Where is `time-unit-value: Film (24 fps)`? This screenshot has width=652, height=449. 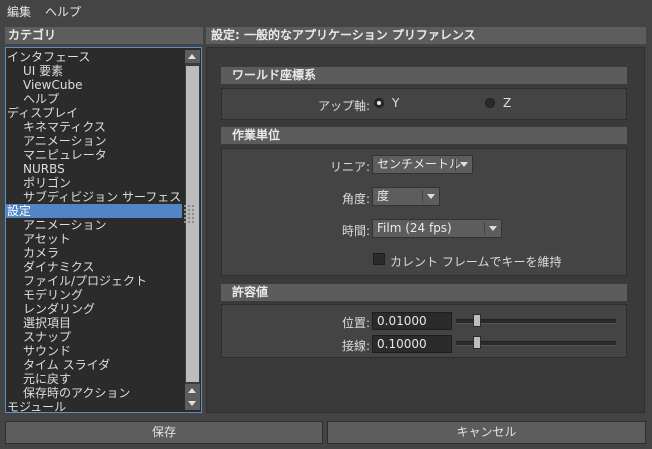 time-unit-value: Film (24 fps) is located at coordinates (414, 228).